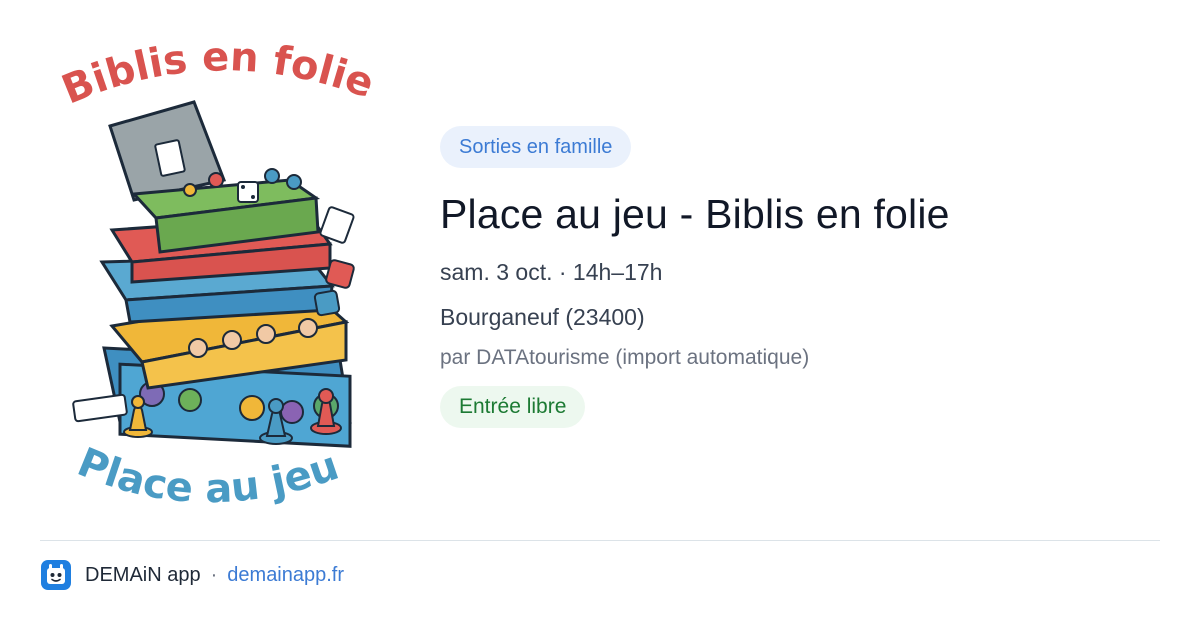 The width and height of the screenshot is (1200, 630). I want to click on event-location: Bourganeuf (23400), so click(542, 317).